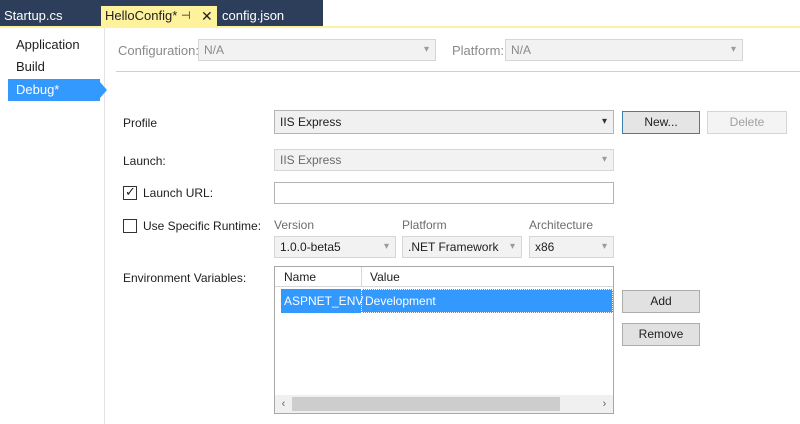 The image size is (800, 424). I want to click on platform-label: Platform:, so click(478, 50).